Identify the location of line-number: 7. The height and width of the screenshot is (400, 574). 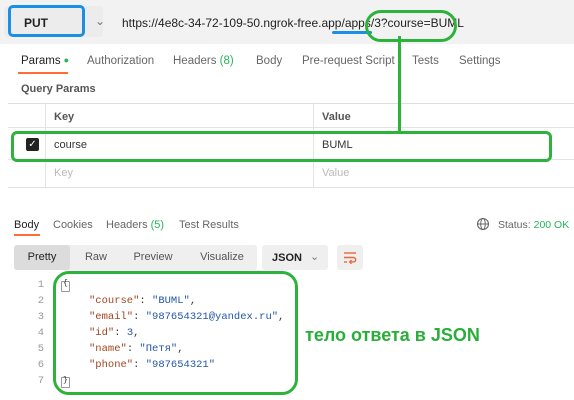
(40, 381).